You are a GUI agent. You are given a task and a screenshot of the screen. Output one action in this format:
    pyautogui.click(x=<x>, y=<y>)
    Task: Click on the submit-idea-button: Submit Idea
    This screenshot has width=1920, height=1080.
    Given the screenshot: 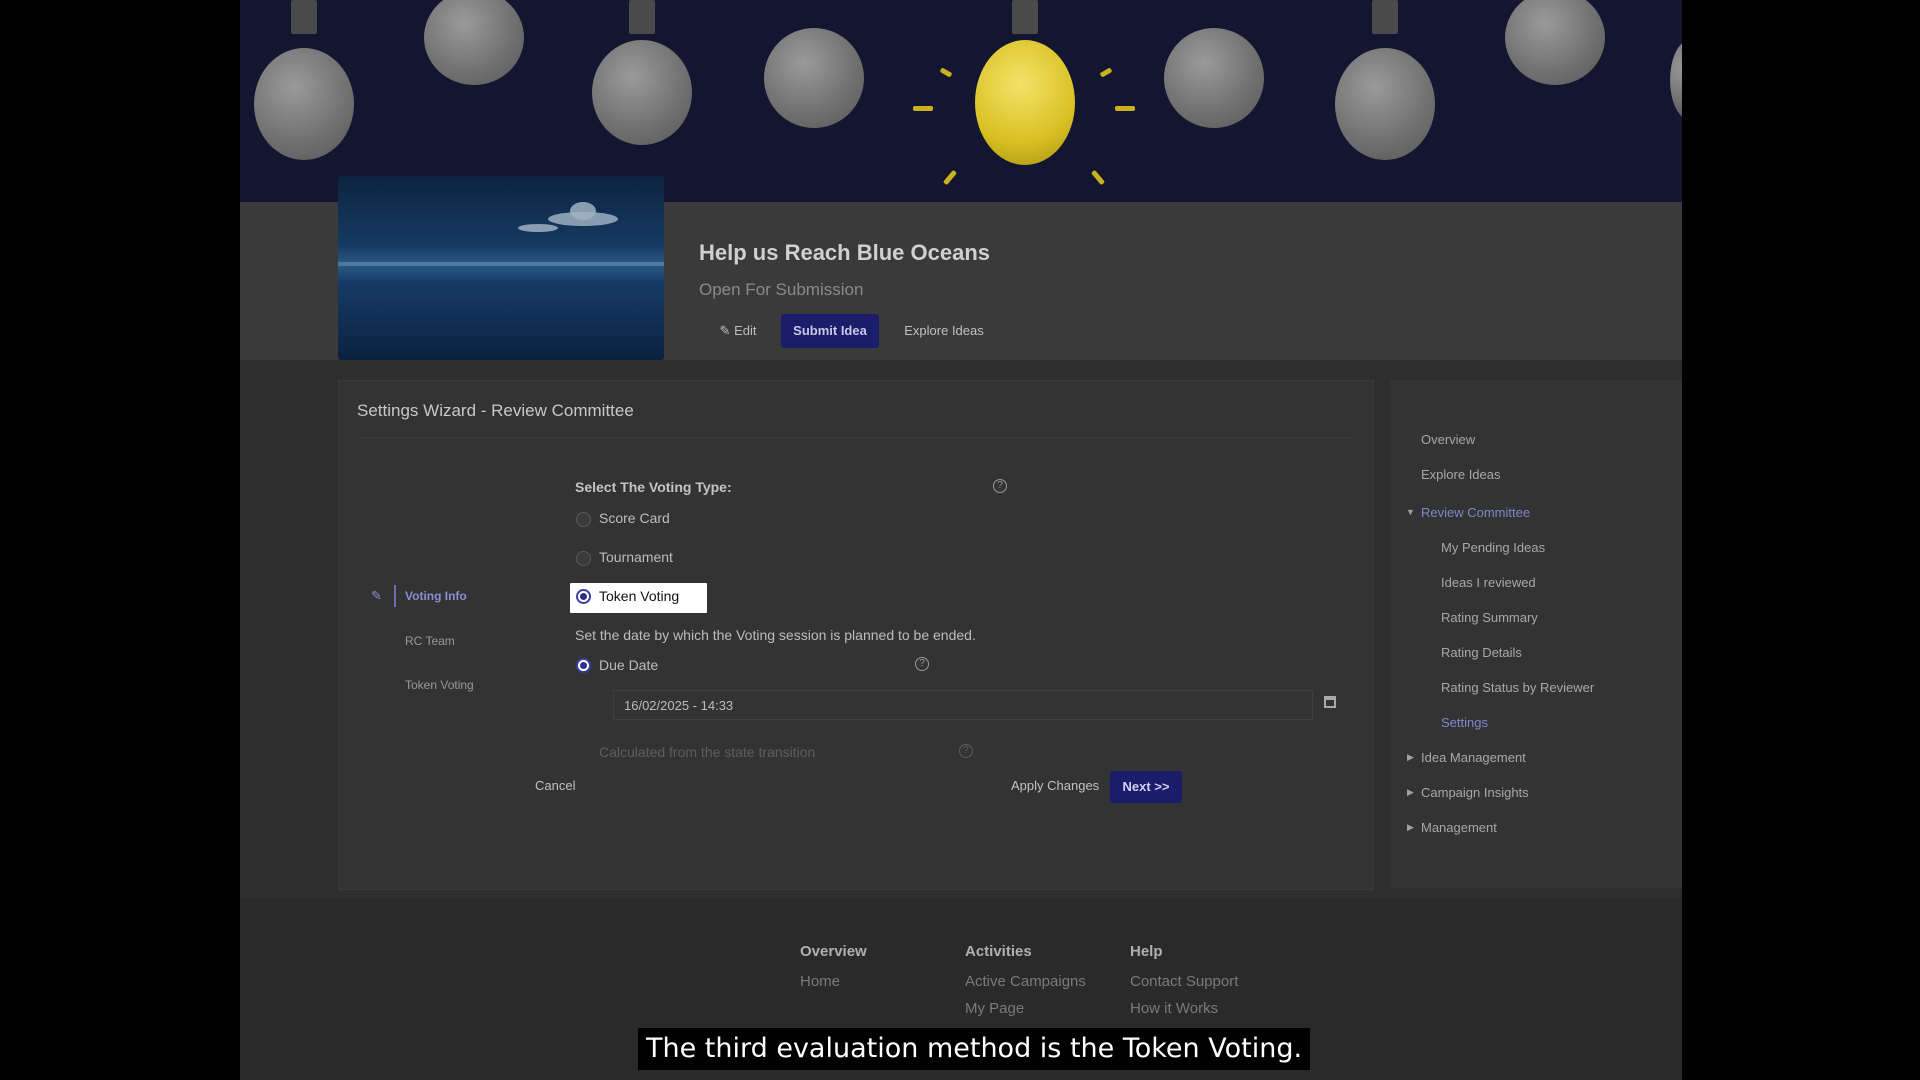 What is the action you would take?
    pyautogui.click(x=830, y=331)
    